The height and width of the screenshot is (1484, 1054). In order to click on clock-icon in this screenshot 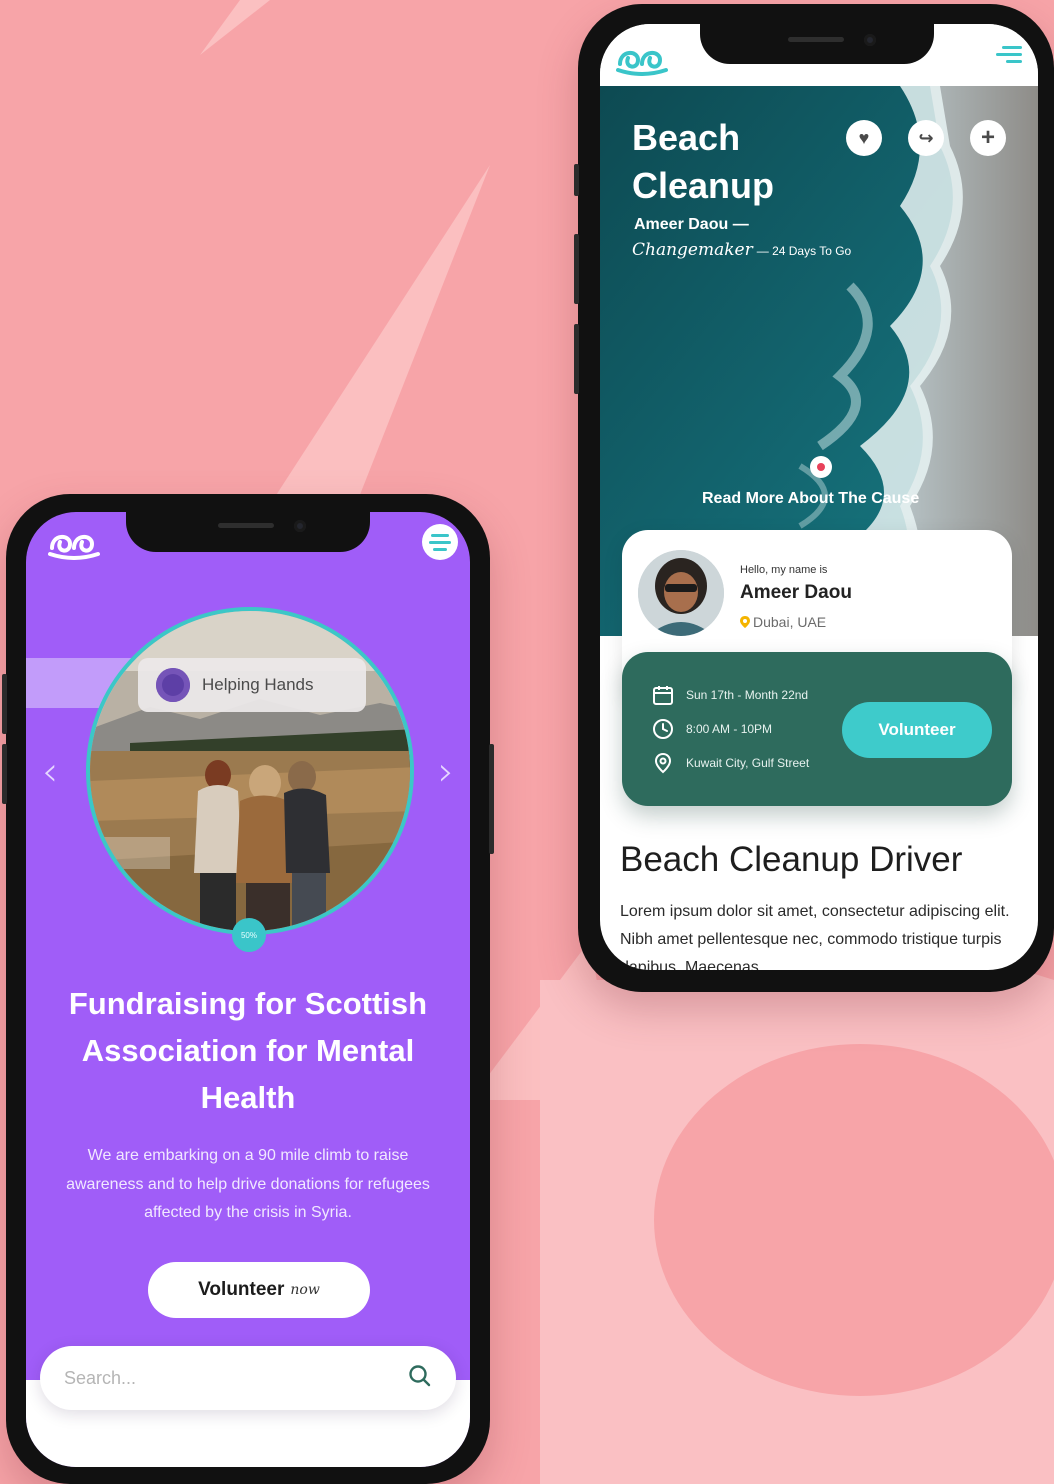, I will do `click(663, 729)`.